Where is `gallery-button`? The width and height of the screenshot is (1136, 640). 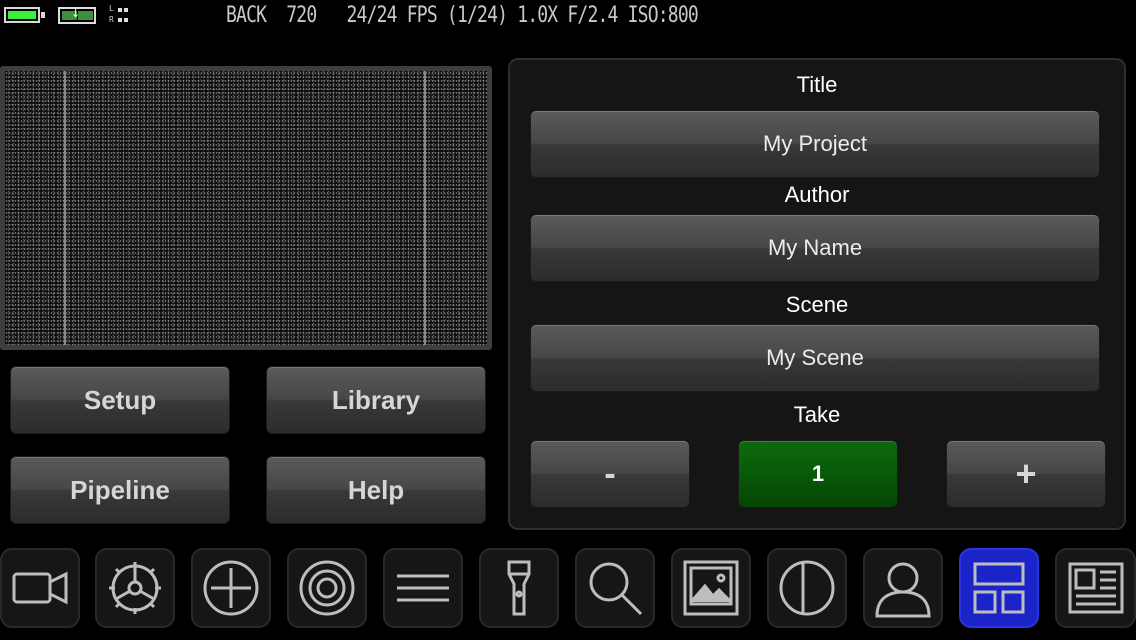
gallery-button is located at coordinates (711, 588).